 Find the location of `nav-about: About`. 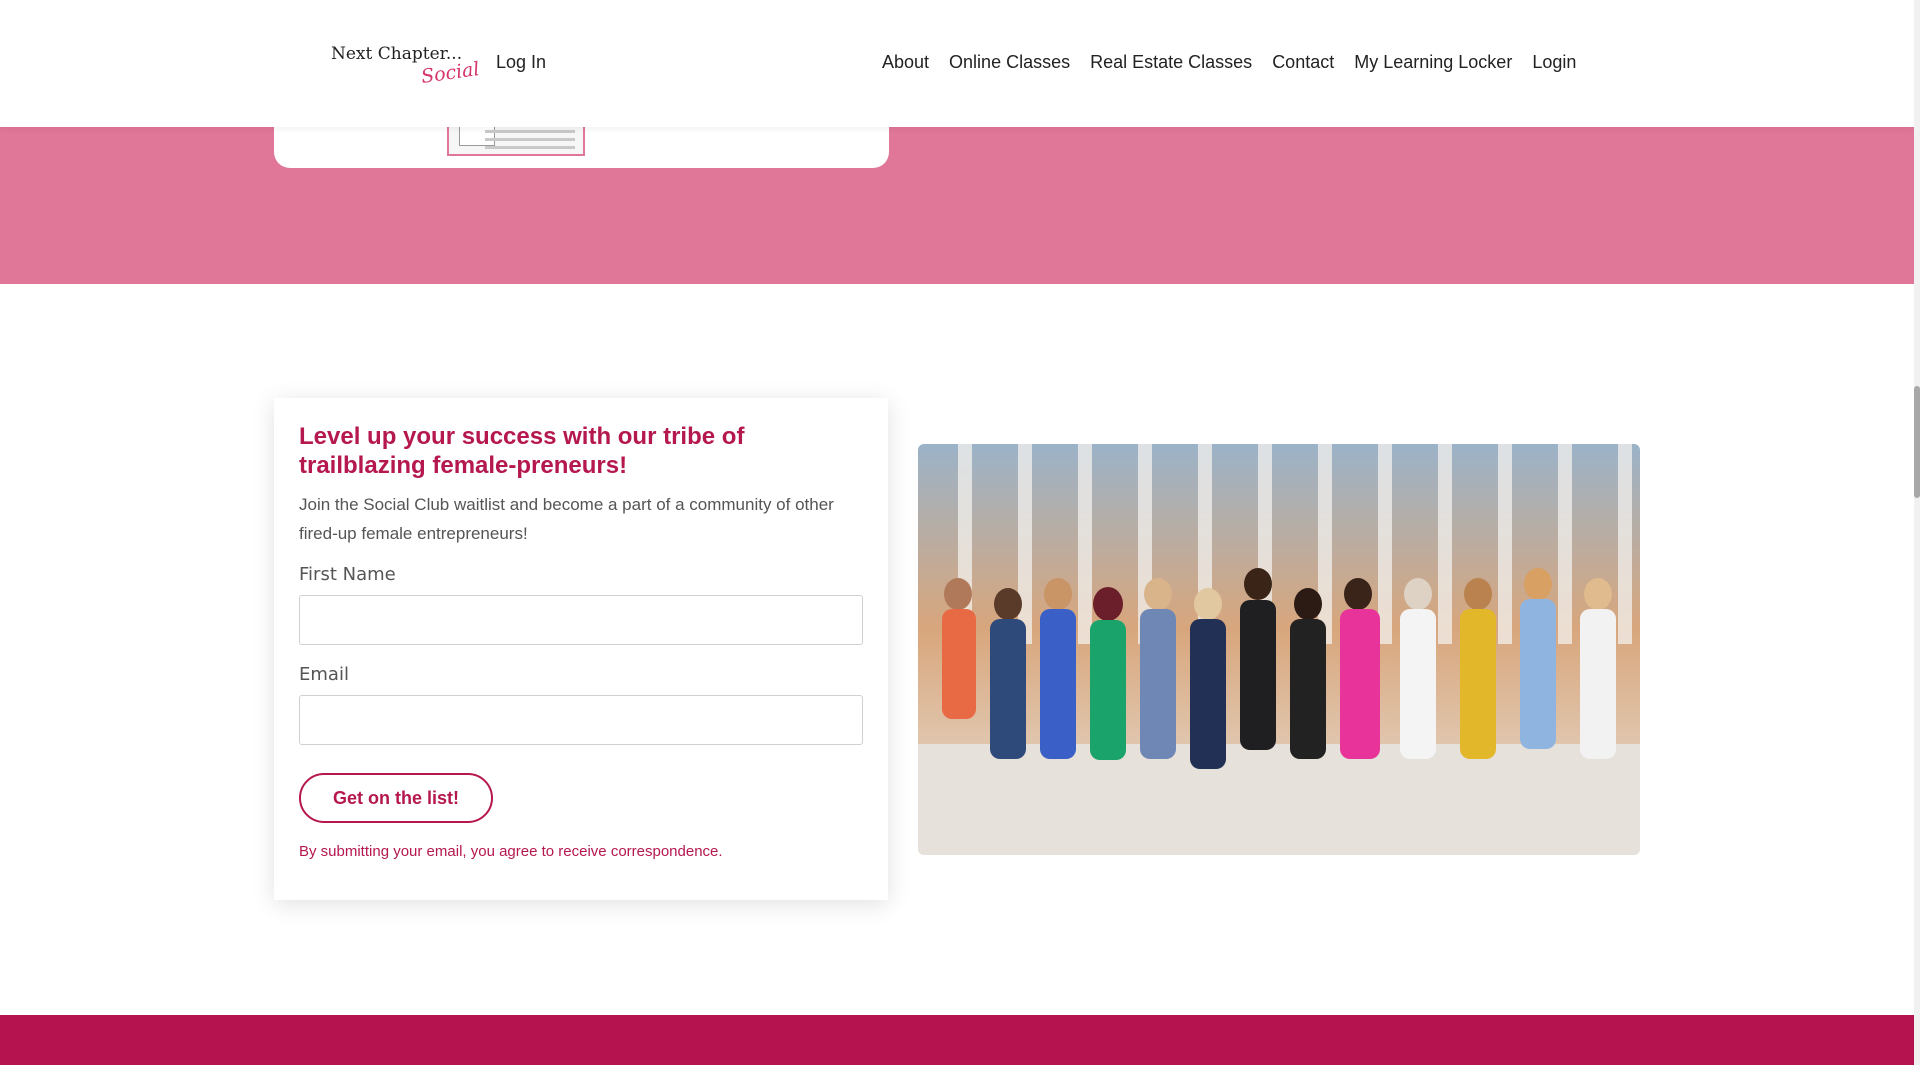

nav-about: About is located at coordinates (905, 62).